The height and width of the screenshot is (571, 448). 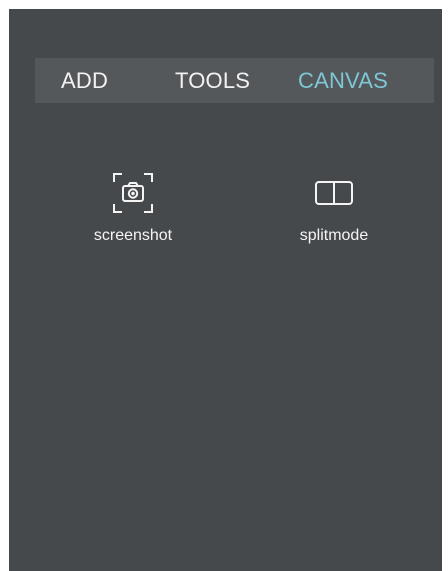 I want to click on camera-frame-icon, so click(x=133, y=193).